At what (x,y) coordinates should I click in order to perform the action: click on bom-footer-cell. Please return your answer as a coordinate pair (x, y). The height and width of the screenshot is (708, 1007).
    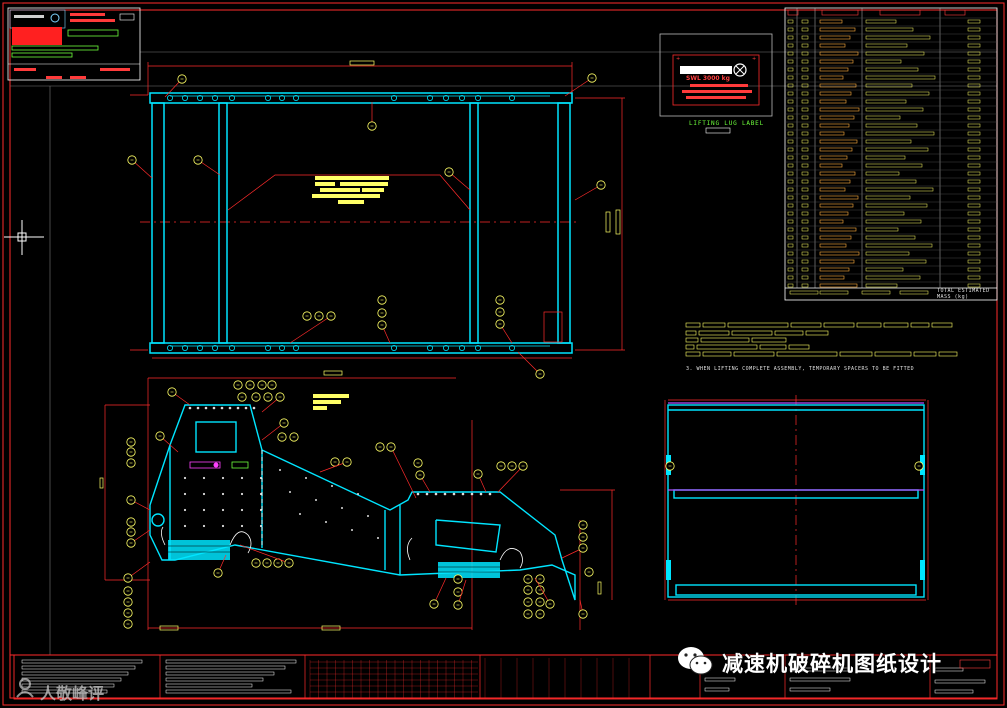
    Looking at the image, I should click on (804, 292).